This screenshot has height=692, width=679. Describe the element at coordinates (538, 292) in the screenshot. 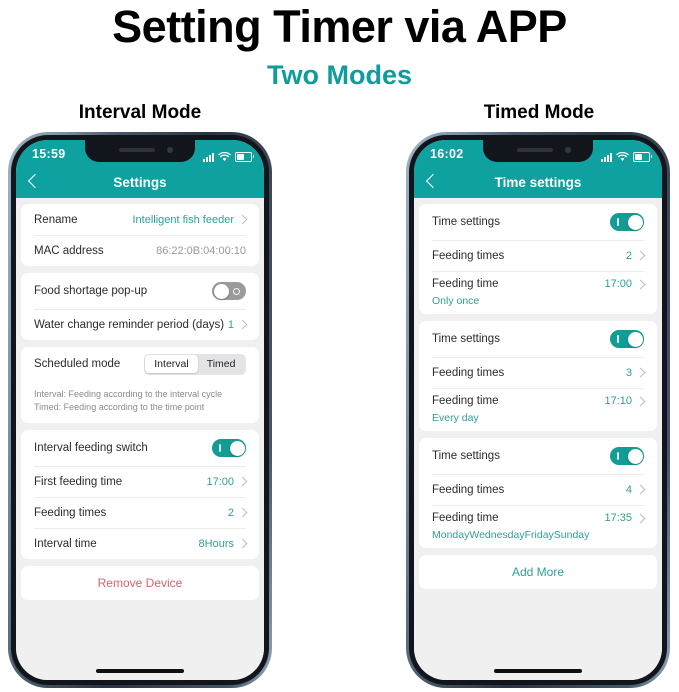

I see `row-feeding-time: Feeding time 17:00 Only once` at that location.